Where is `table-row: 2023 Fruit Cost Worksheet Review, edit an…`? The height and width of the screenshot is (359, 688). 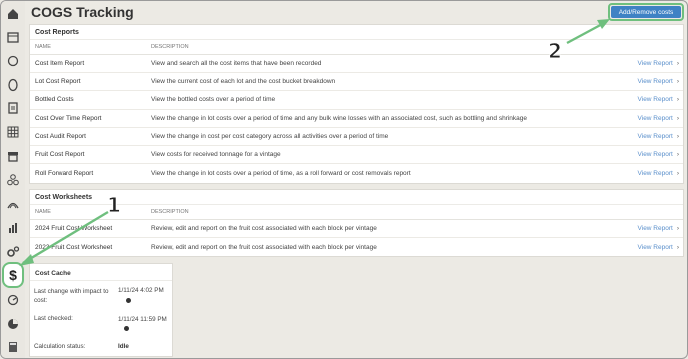 table-row: 2023 Fruit Cost Worksheet Review, edit an… is located at coordinates (356, 247).